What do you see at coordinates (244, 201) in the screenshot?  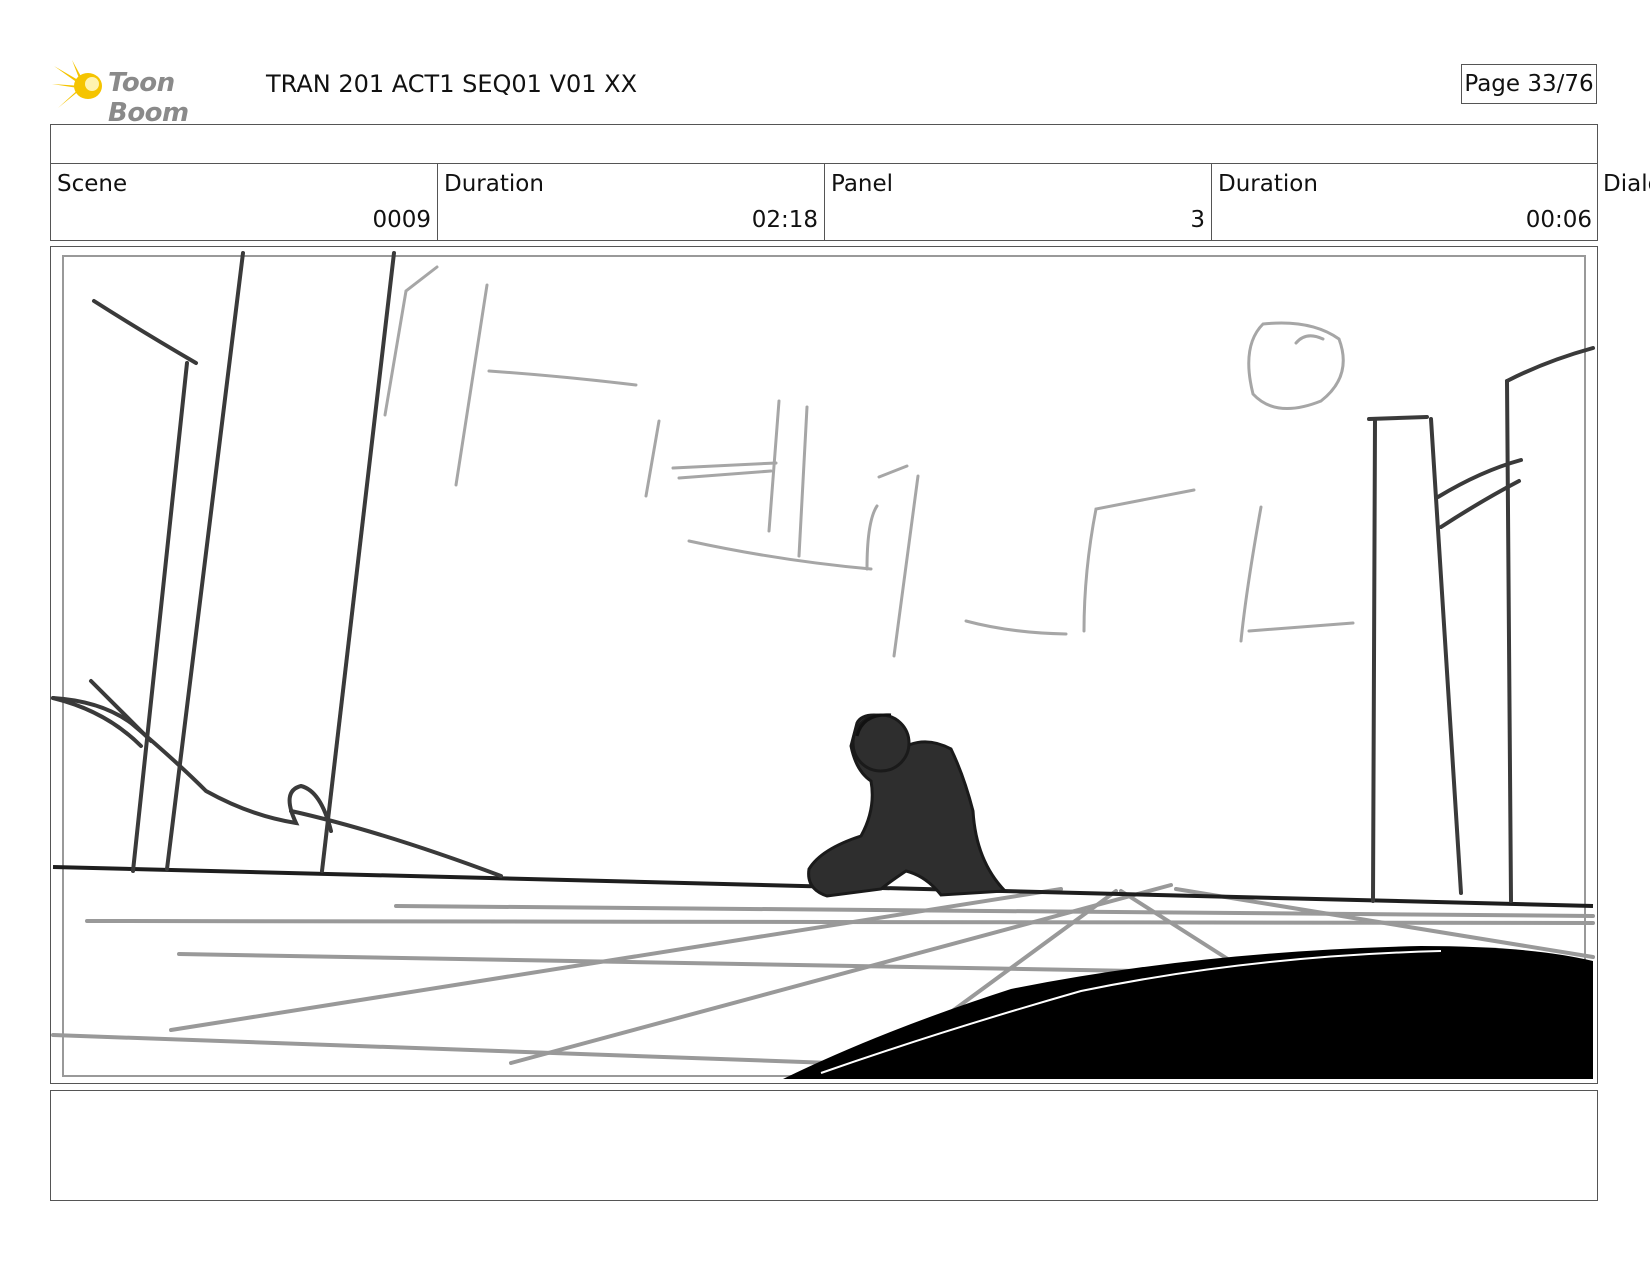 I see `scene-cell: Scene 0009` at bounding box center [244, 201].